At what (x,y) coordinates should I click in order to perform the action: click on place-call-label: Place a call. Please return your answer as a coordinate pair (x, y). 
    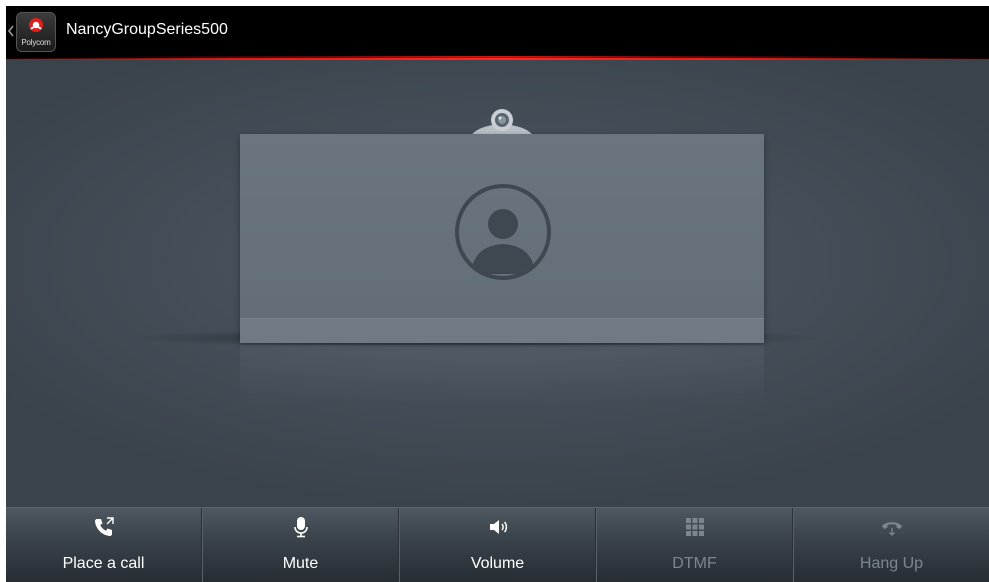
    Looking at the image, I should click on (103, 563).